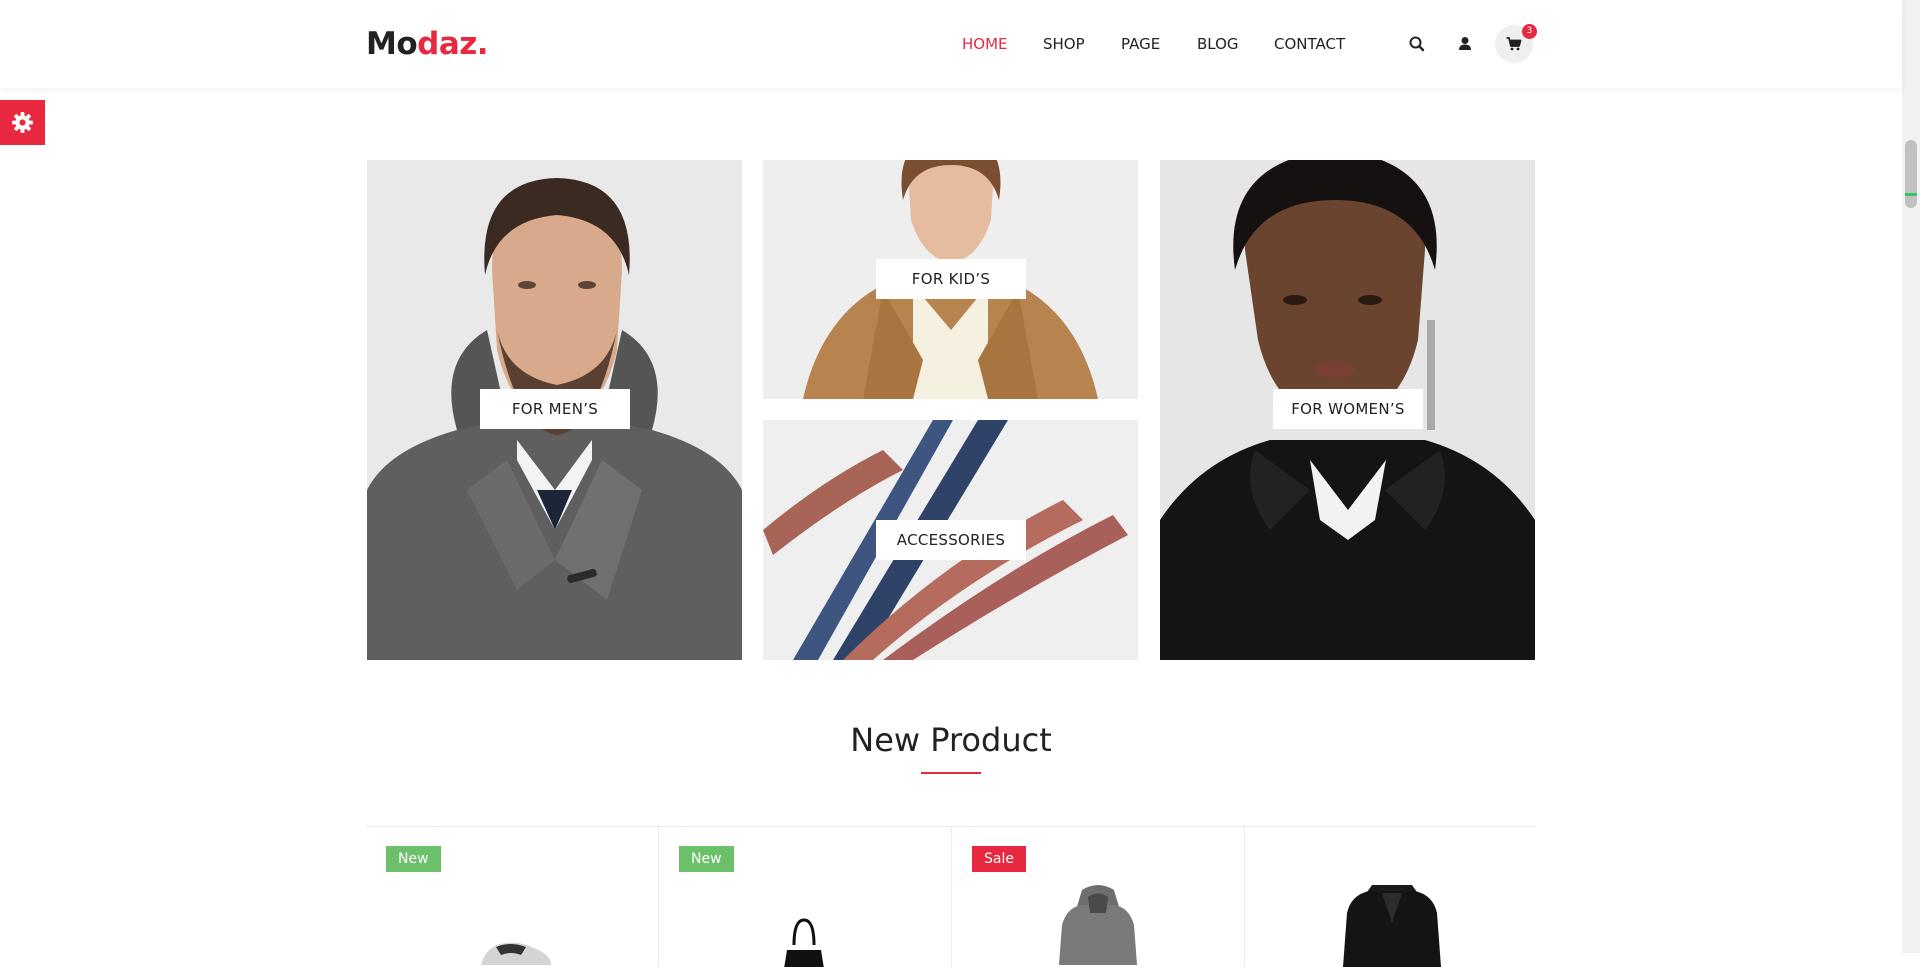  Describe the element at coordinates (1529, 31) in the screenshot. I see `cart-count-badge: 3` at that location.